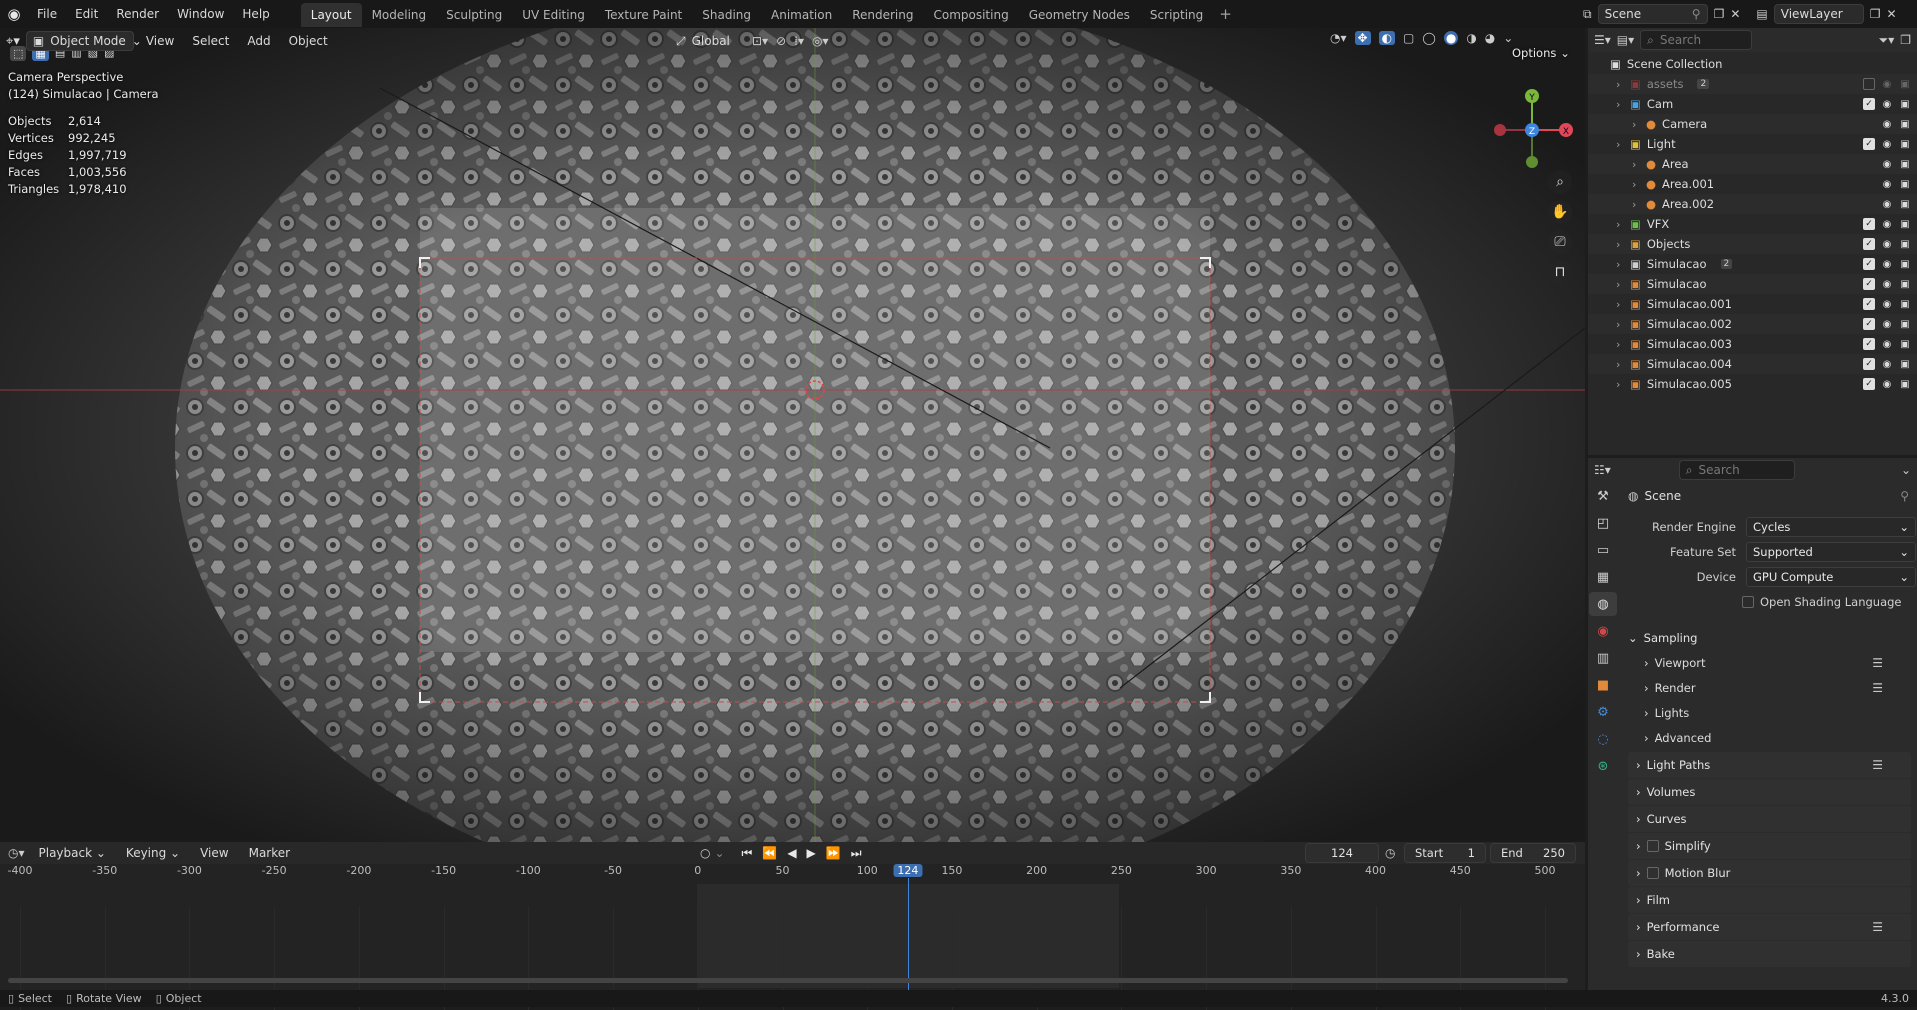 The width and height of the screenshot is (1917, 1010). I want to click on delete-scene-icon: ✕, so click(1735, 14).